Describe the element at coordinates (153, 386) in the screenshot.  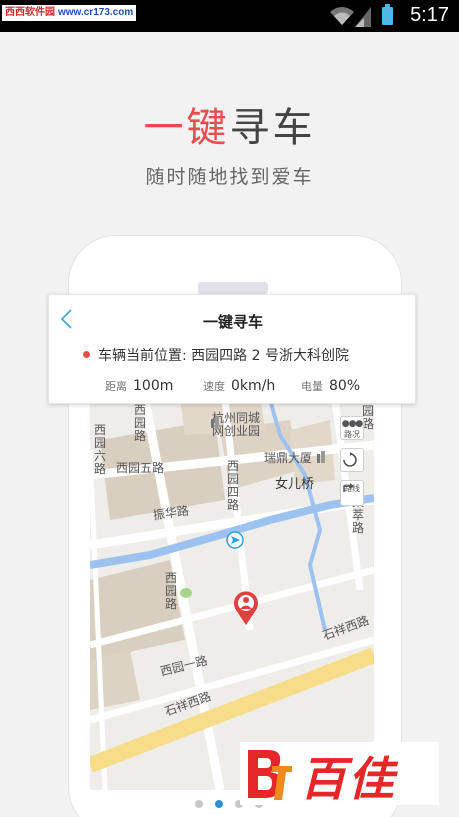
I see `distance-value: 100m` at that location.